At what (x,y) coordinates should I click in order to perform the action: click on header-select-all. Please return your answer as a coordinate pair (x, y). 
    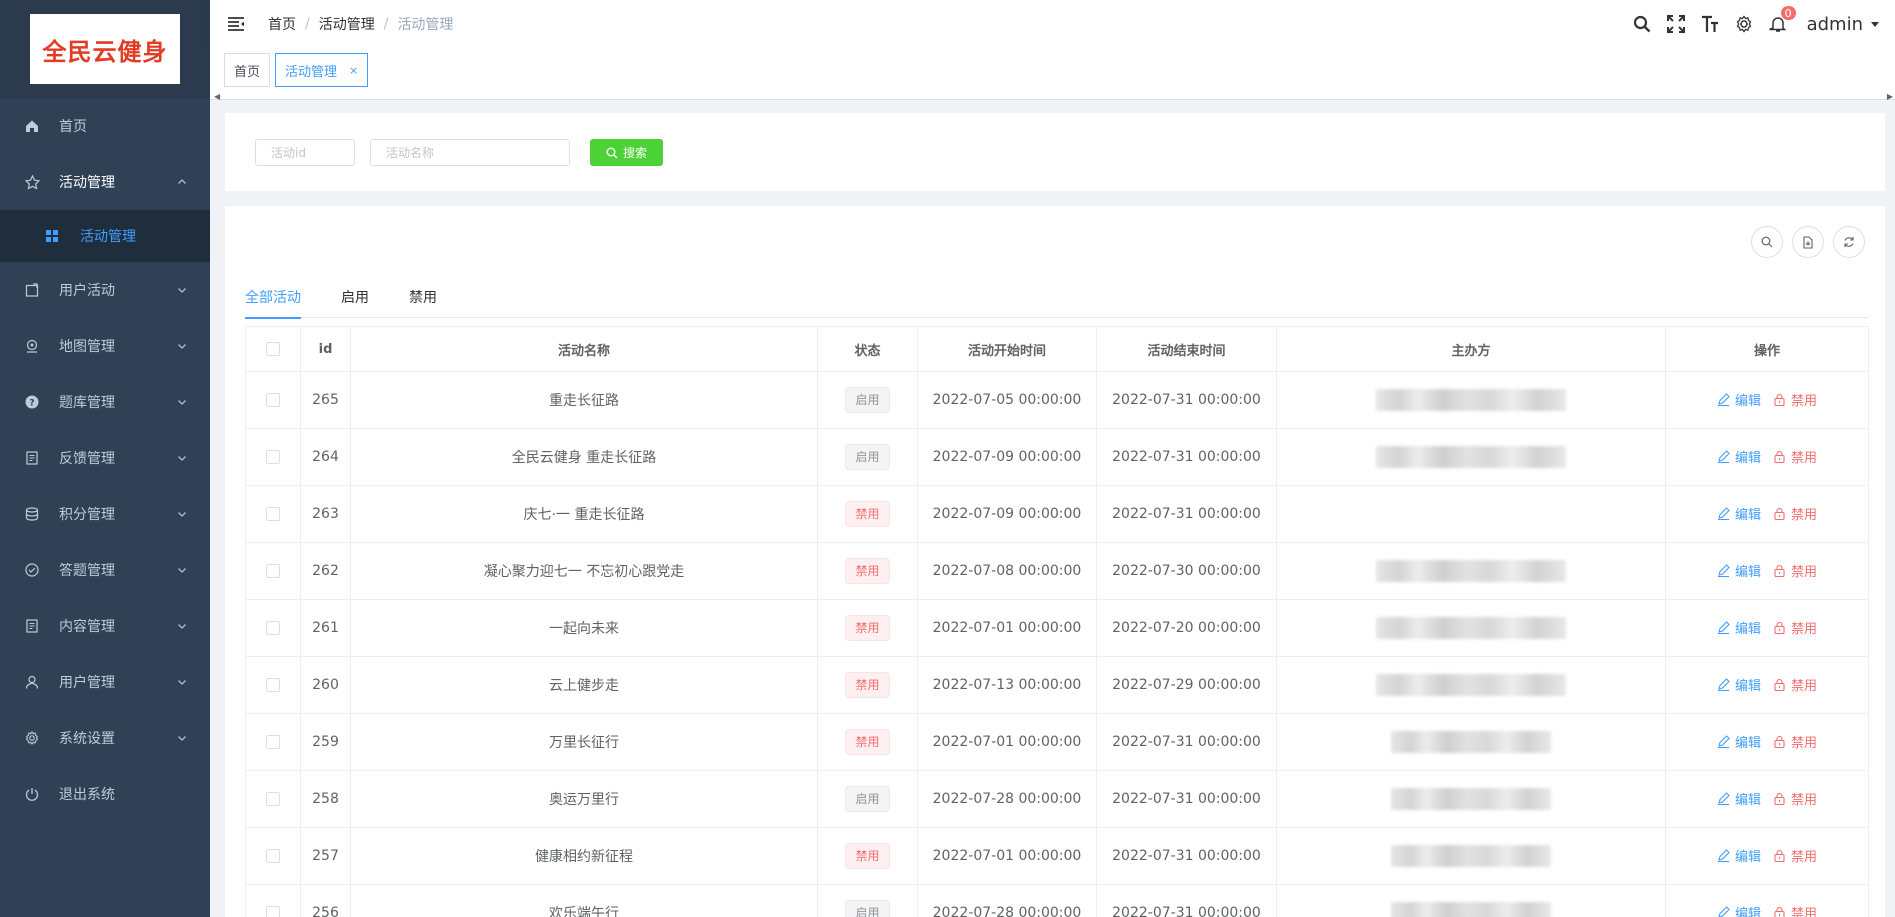
    Looking at the image, I should click on (273, 349).